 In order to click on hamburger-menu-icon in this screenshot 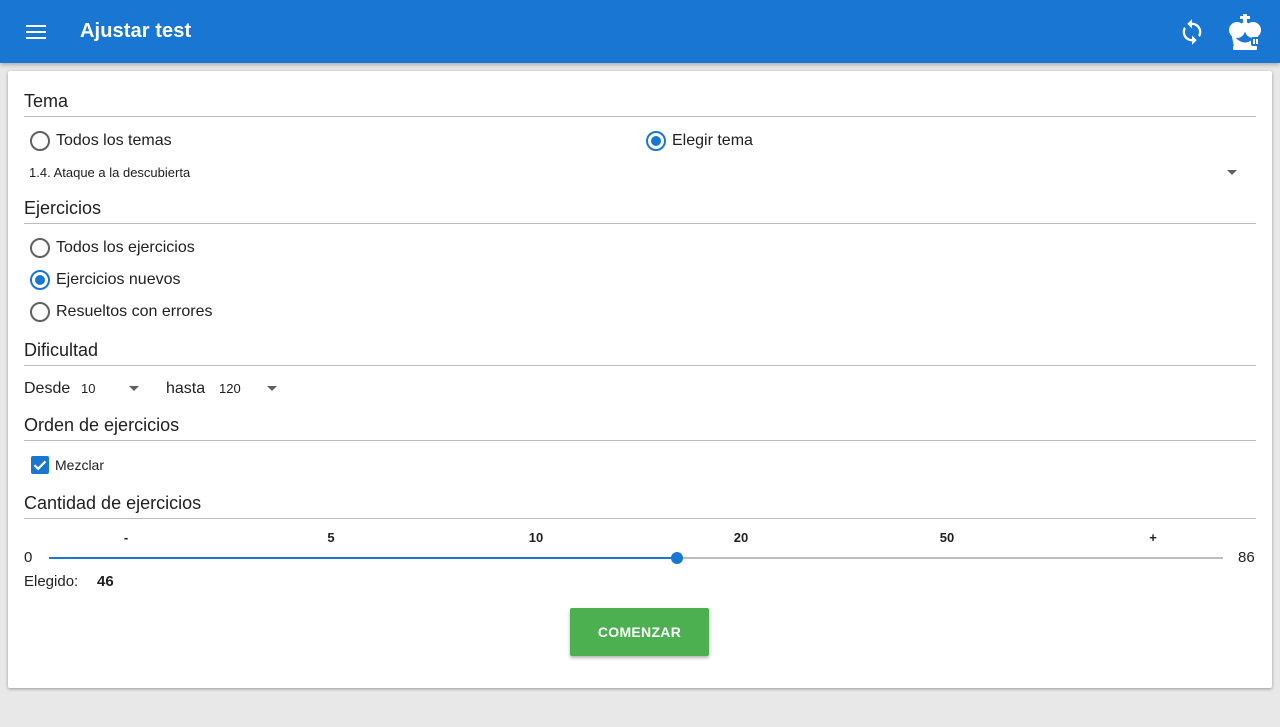, I will do `click(36, 32)`.